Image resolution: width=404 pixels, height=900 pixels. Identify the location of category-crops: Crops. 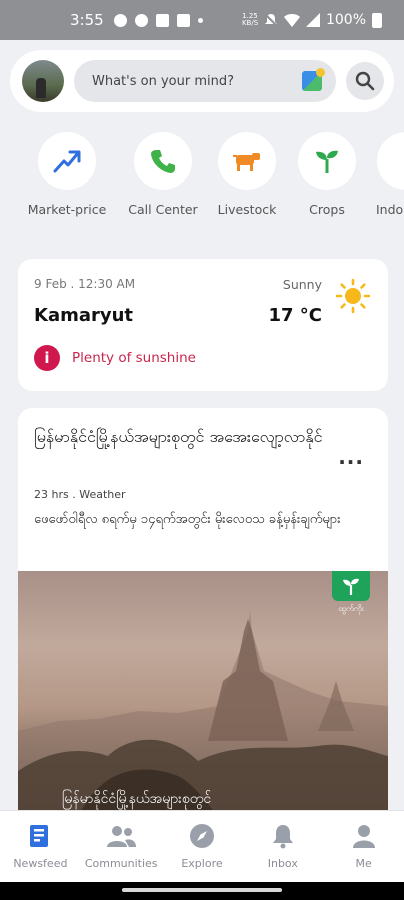
(327, 174).